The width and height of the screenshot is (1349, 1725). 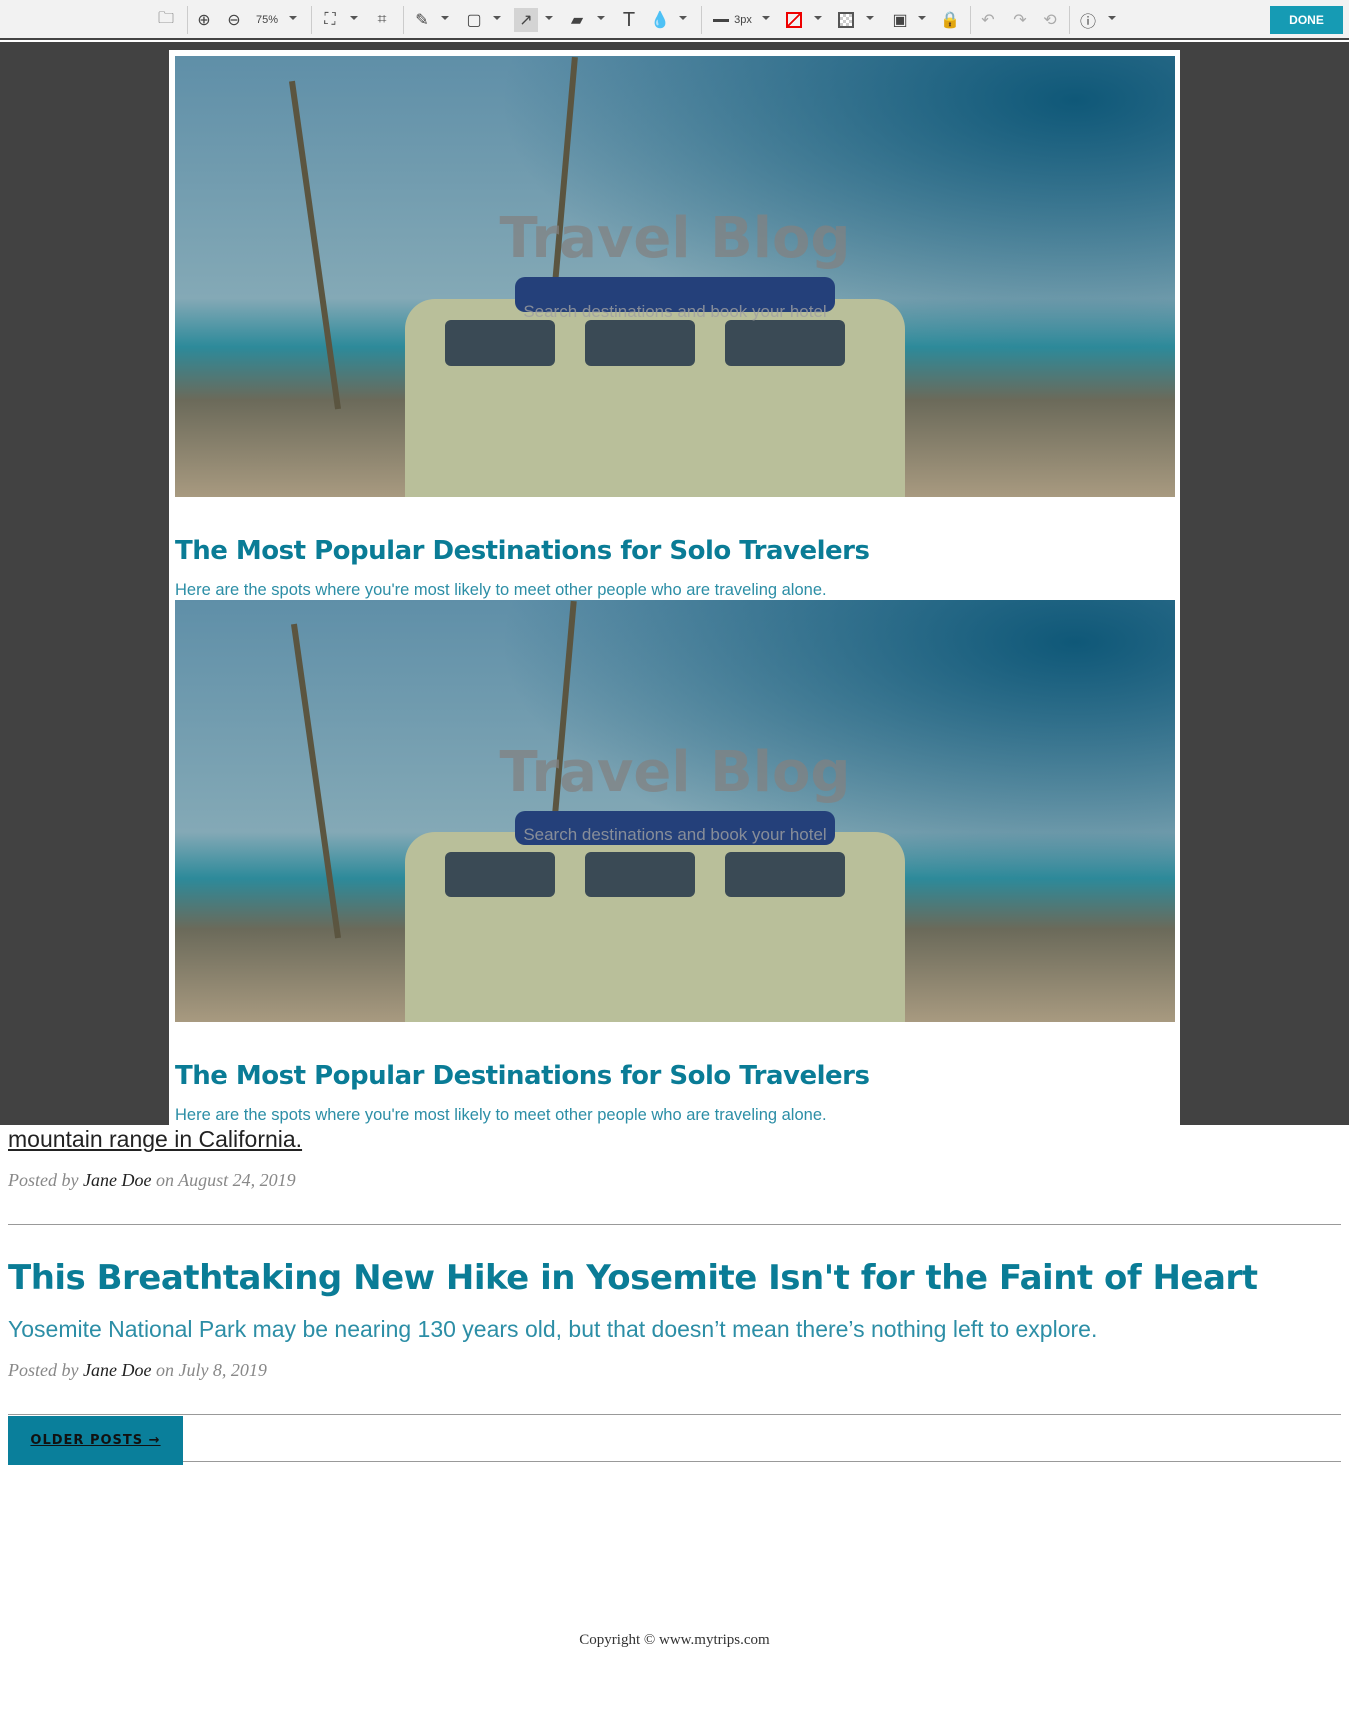 I want to click on fill-color-icon, so click(x=846, y=20).